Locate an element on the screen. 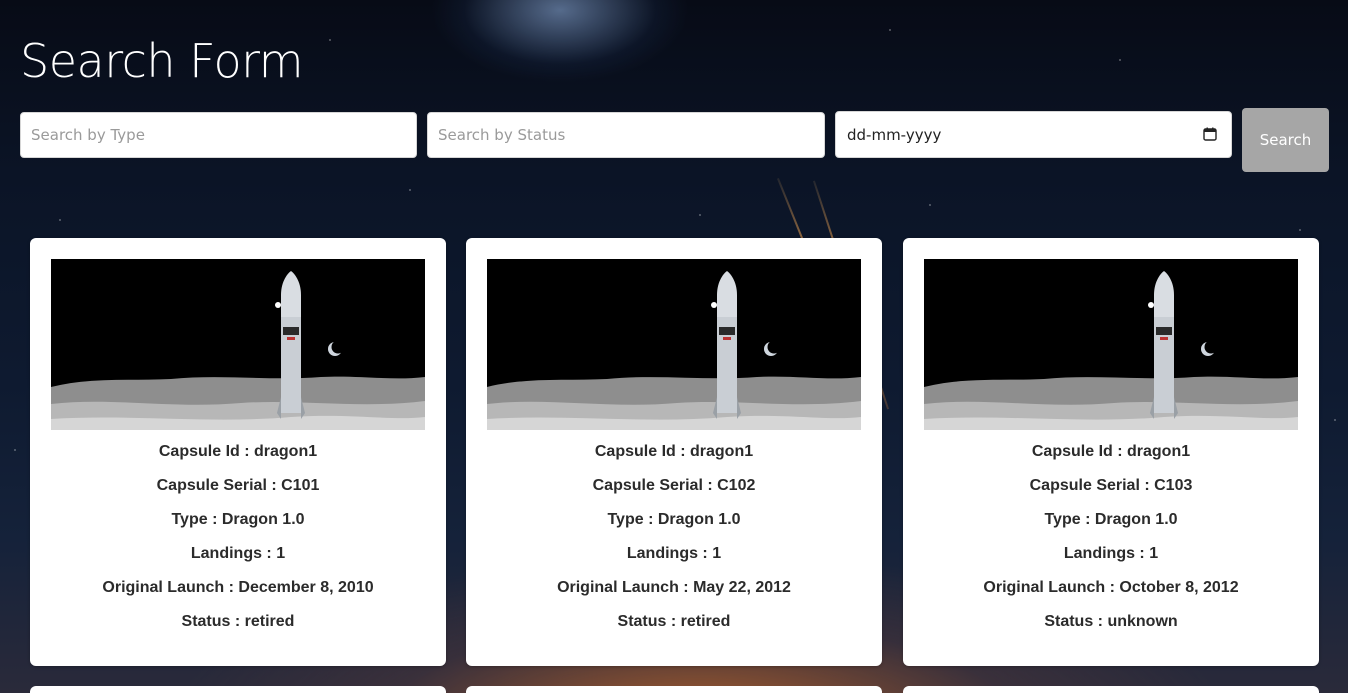 This screenshot has height=693, width=1348. capsule-serial-value: C101 is located at coordinates (300, 485).